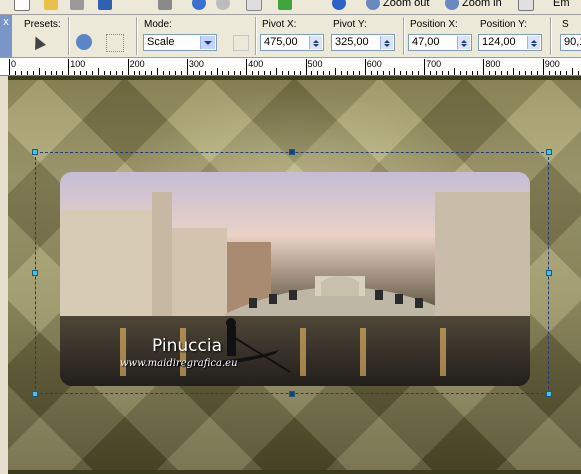  I want to click on copy-button, so click(254, 6).